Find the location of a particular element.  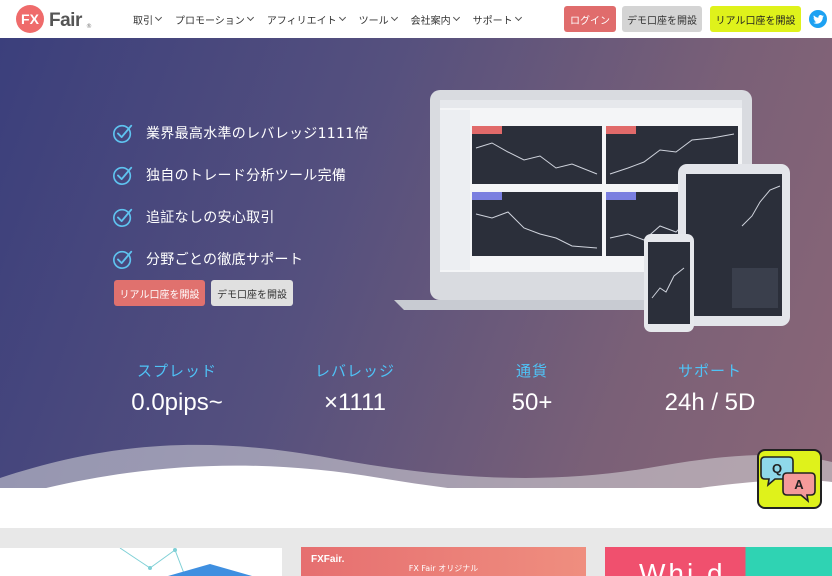

feature-card is located at coordinates (141, 562).